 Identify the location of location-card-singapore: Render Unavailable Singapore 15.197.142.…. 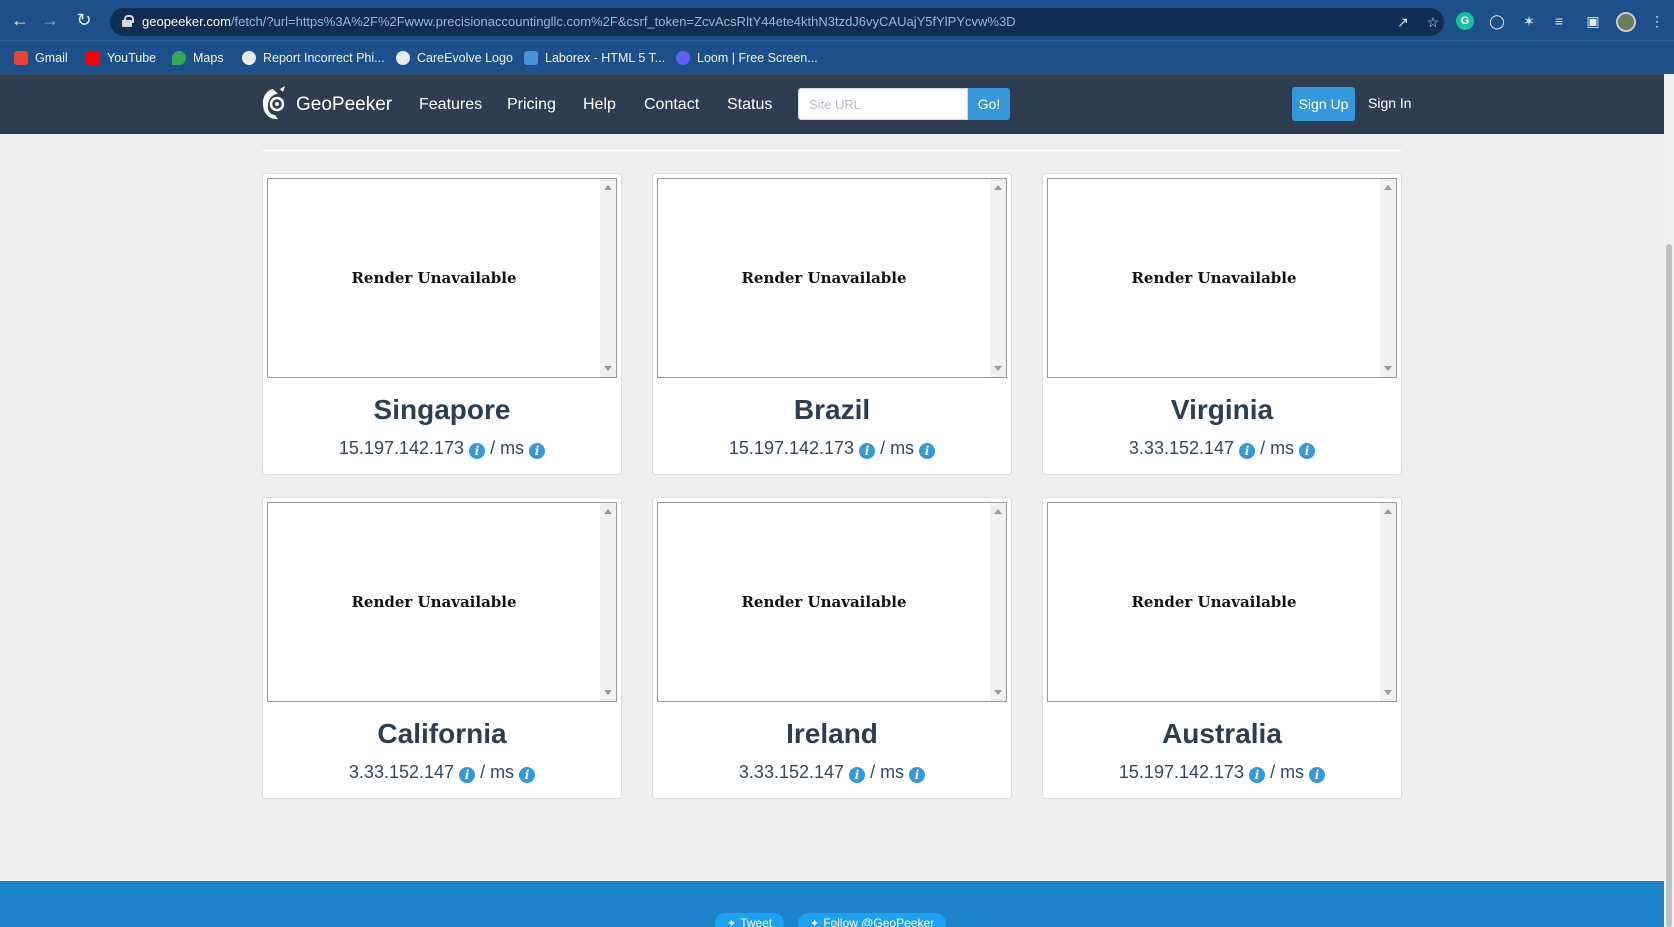
(442, 324).